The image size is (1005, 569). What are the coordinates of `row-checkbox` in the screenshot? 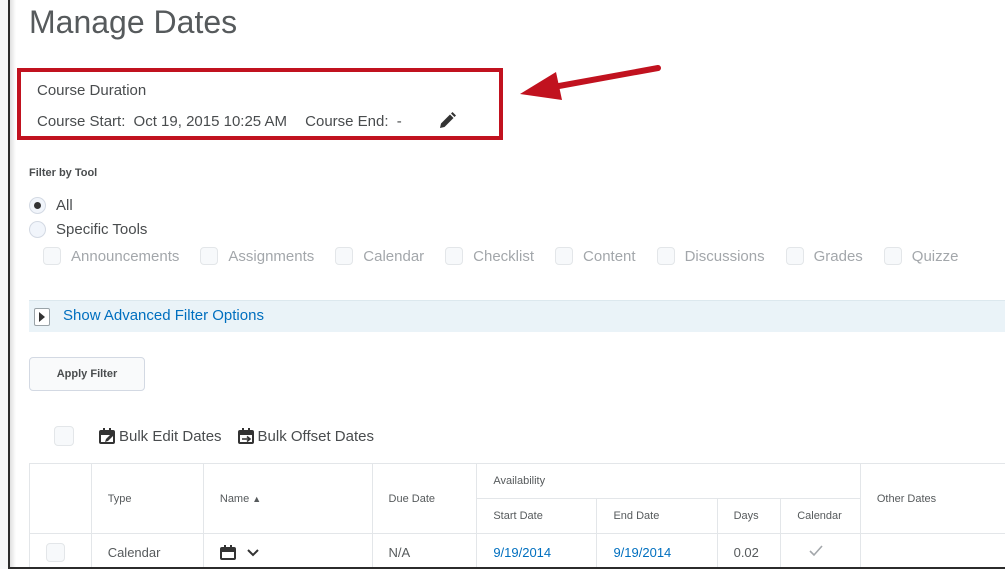 It's located at (55, 552).